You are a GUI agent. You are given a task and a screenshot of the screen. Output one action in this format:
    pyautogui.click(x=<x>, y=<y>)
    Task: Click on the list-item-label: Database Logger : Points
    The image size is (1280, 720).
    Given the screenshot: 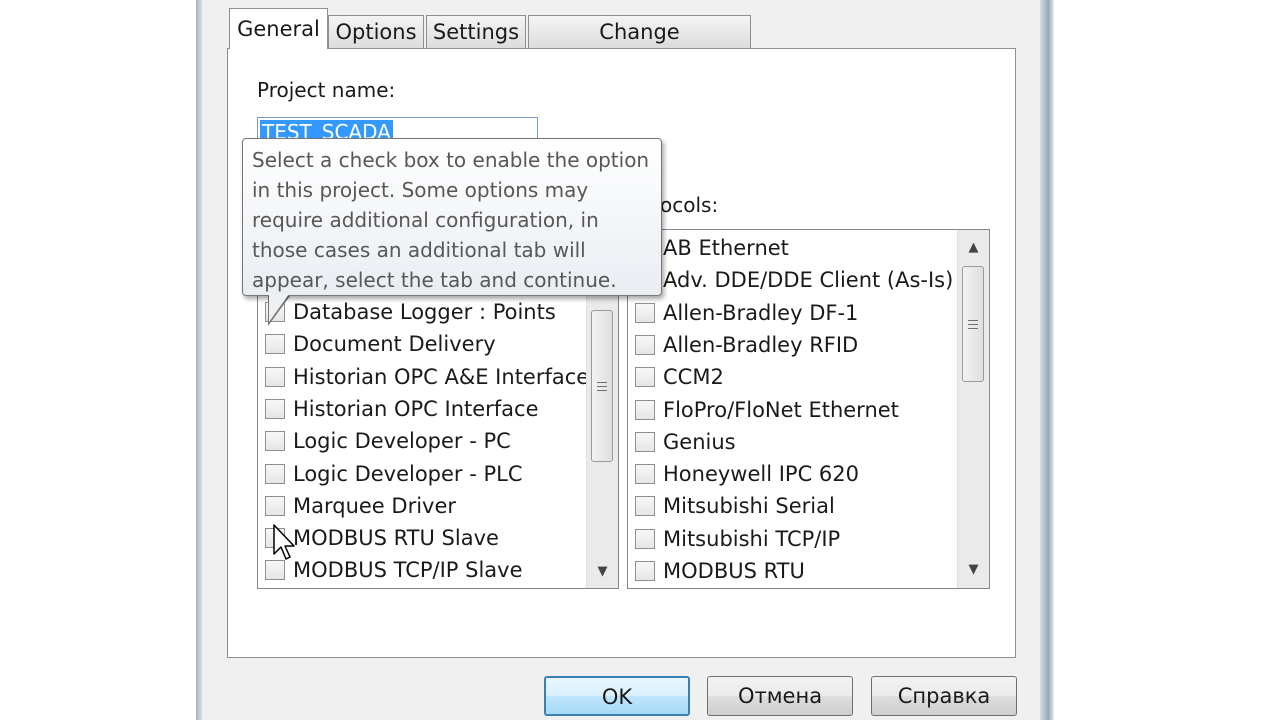 What is the action you would take?
    pyautogui.click(x=424, y=312)
    